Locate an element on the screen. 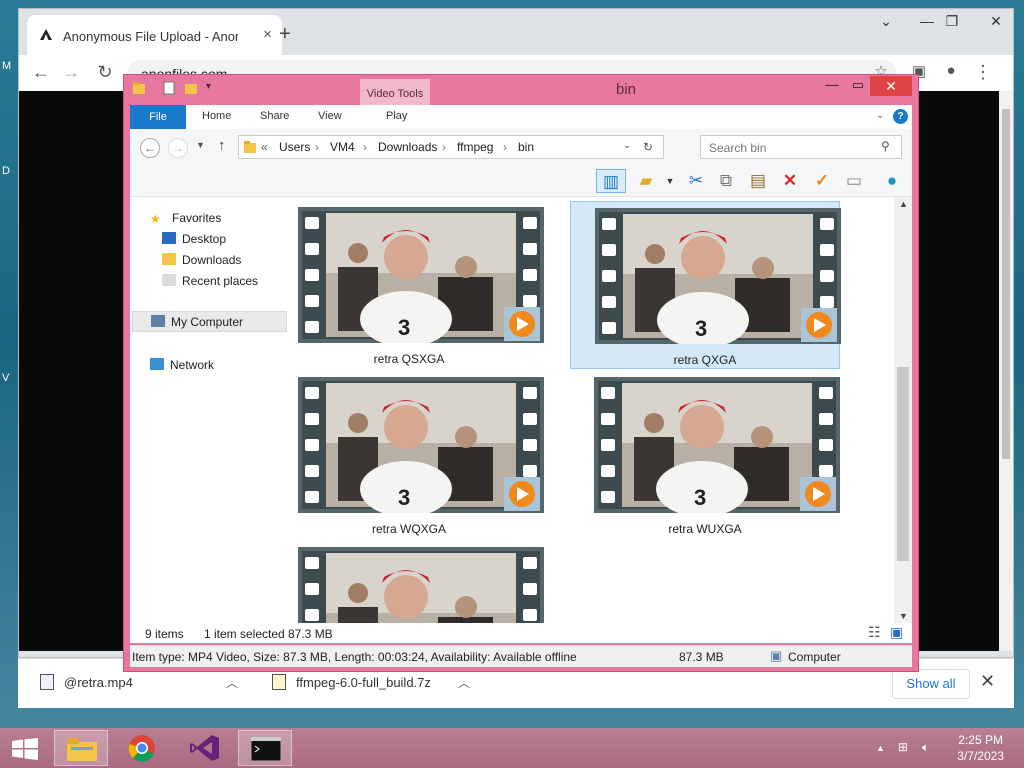  explorer-titlebar: ▾ Video Tools bin — ▭ ✕ is located at coordinates (521, 92).